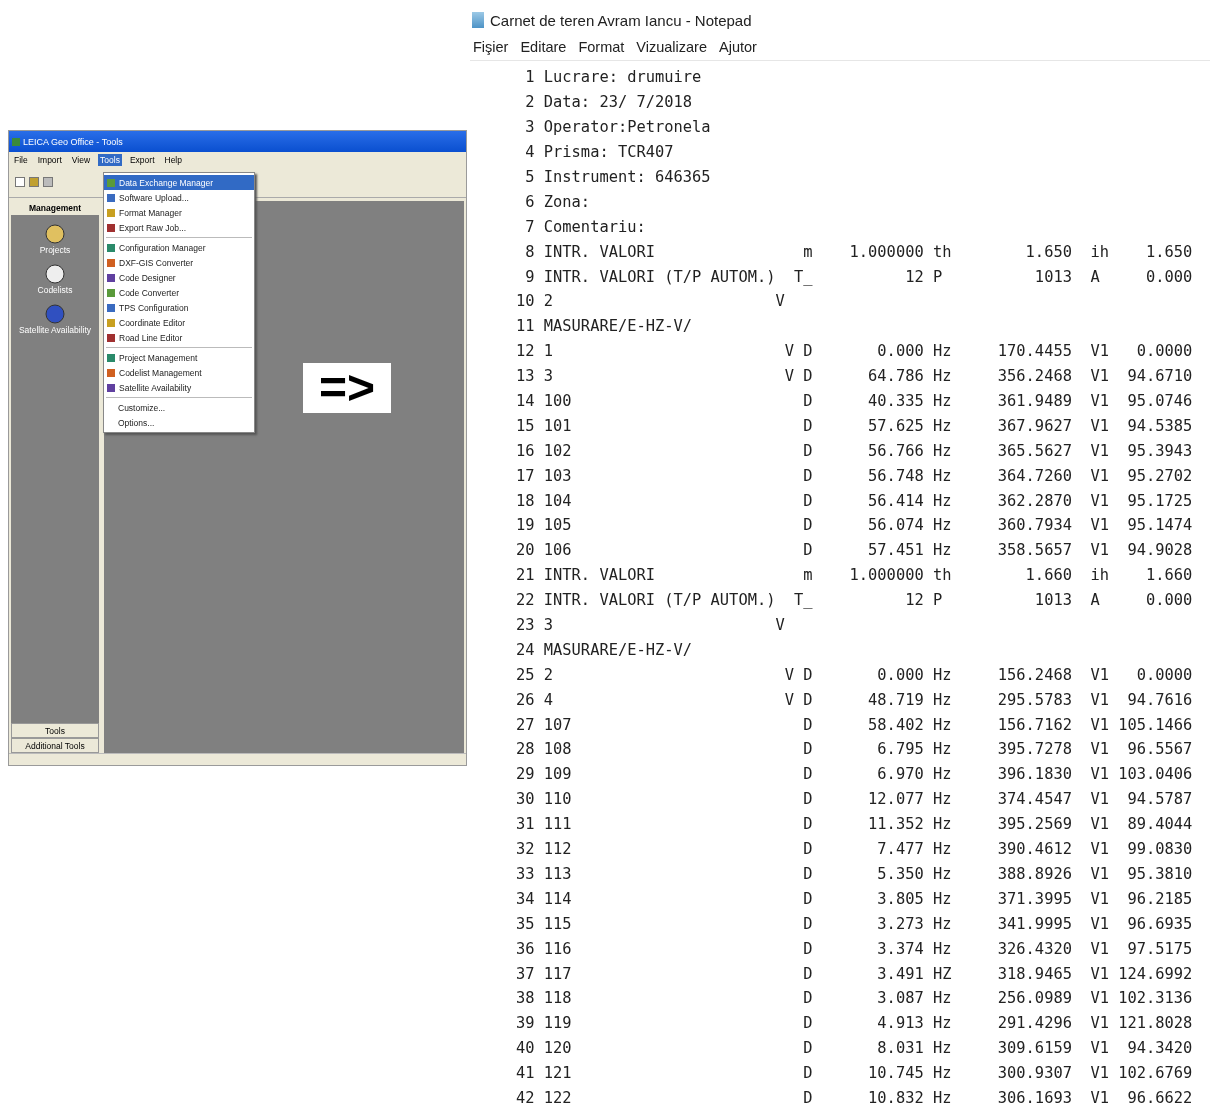 This screenshot has width=1210, height=1111. Describe the element at coordinates (55, 250) in the screenshot. I see `sidebar-label: Projects` at that location.